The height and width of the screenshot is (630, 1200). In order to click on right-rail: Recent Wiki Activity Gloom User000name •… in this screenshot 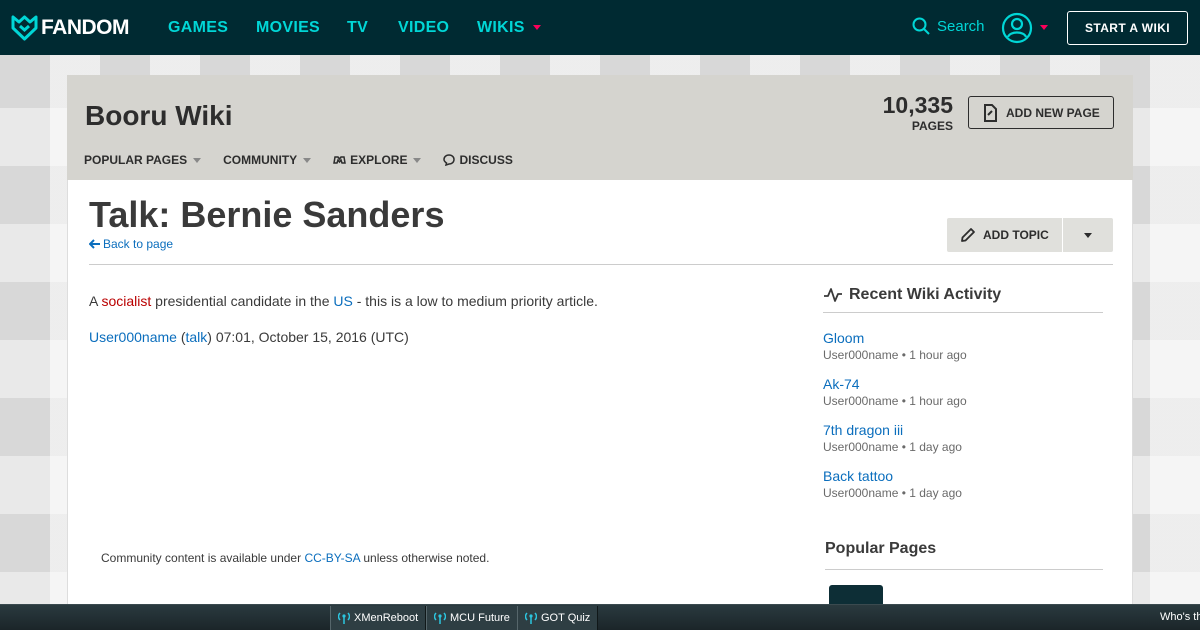, I will do `click(963, 399)`.